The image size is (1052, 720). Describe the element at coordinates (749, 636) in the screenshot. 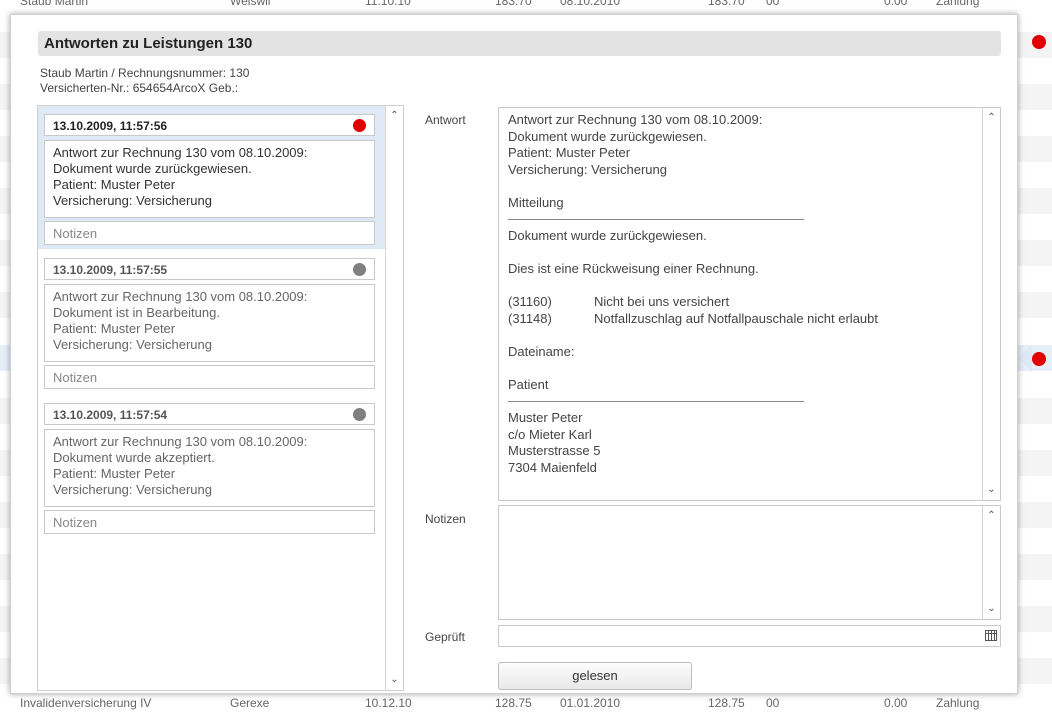

I see `checked-date-field` at that location.